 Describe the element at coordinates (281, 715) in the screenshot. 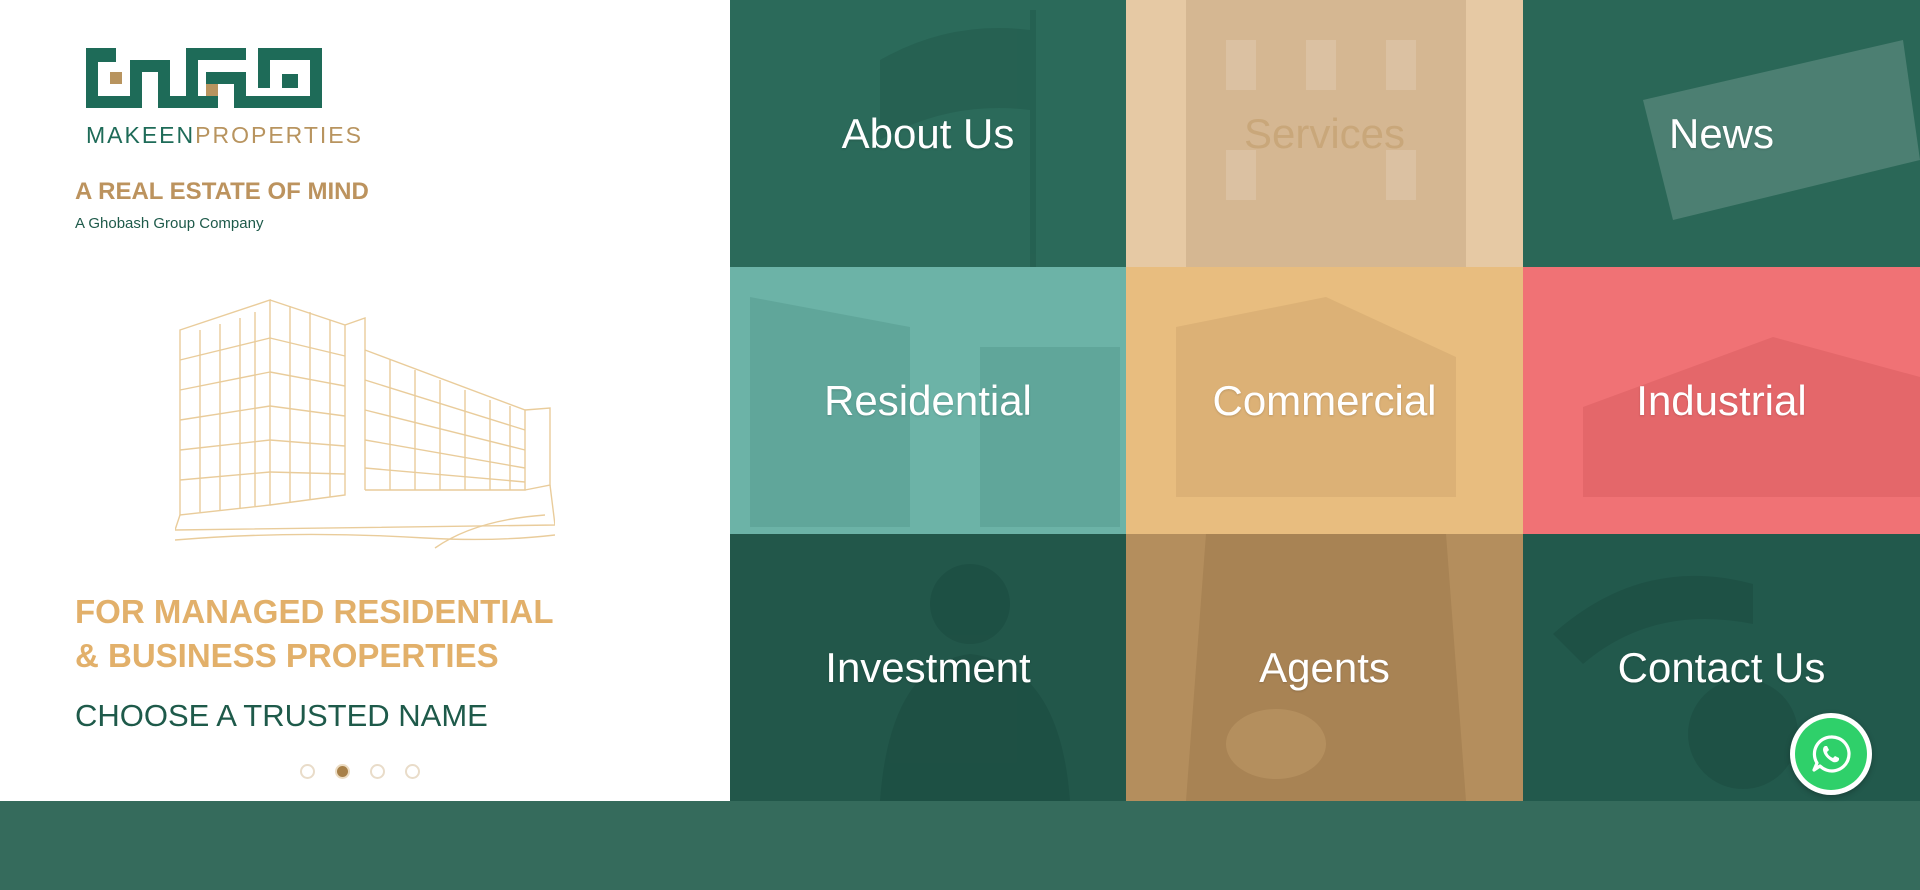

I see `hero-subline: CHOOSE A TRUSTED NAME` at that location.